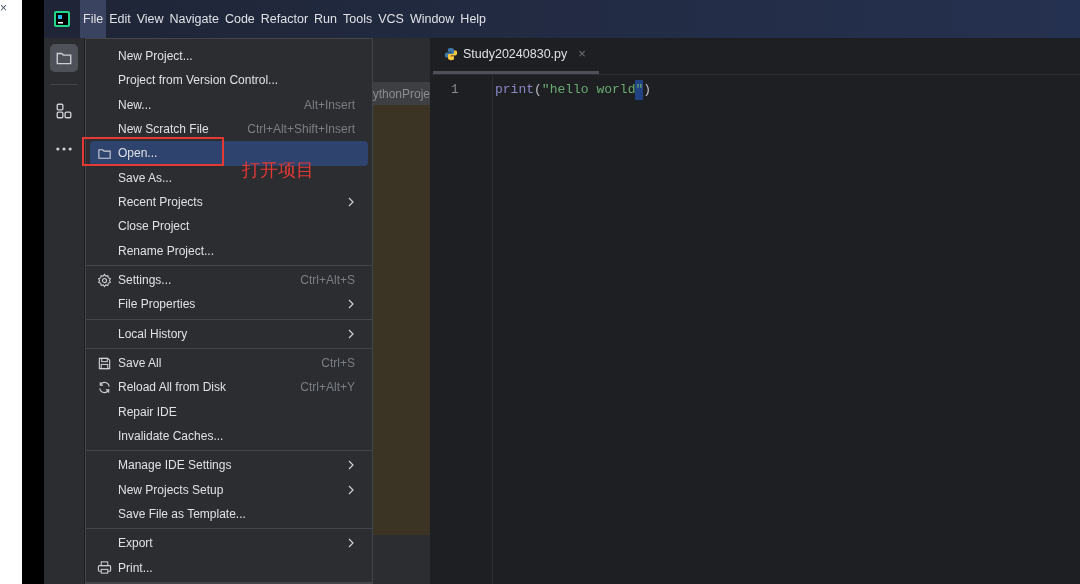  What do you see at coordinates (391, 19) in the screenshot?
I see `menu-bar-item: VCS` at bounding box center [391, 19].